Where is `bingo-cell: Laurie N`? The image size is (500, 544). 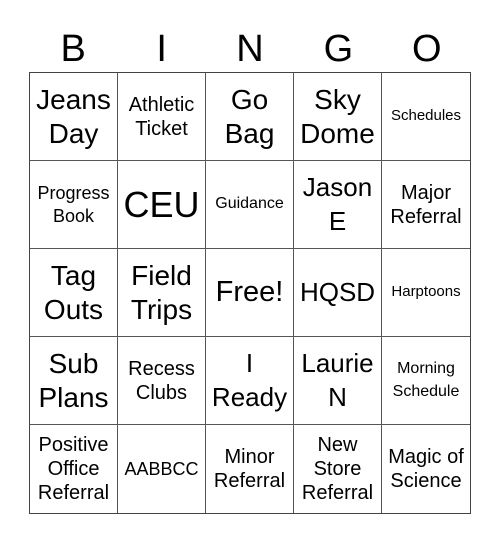 bingo-cell: Laurie N is located at coordinates (338, 381).